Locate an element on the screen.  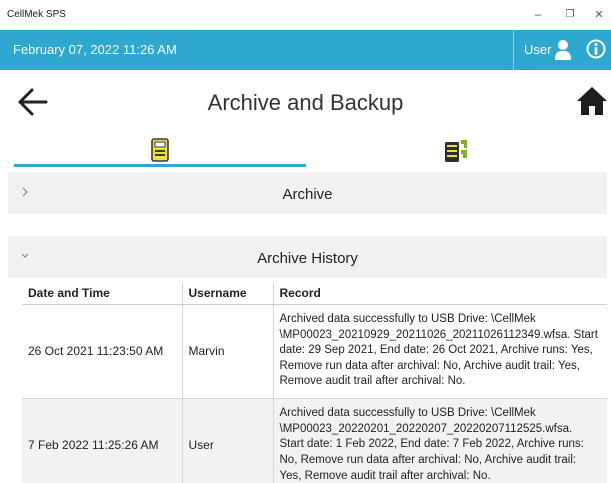
column-header-record: Record is located at coordinates (439, 293).